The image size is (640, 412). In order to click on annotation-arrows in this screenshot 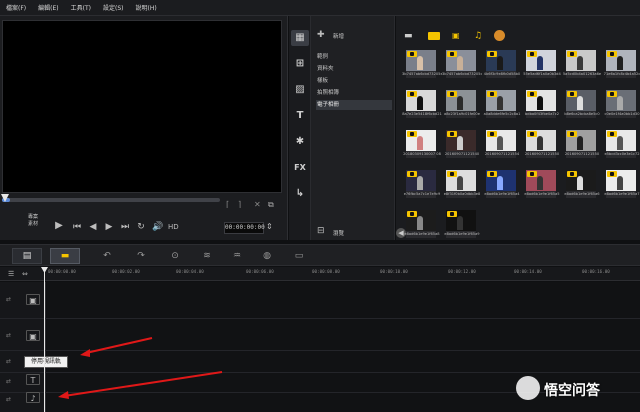, I will do `click(140, 368)`.